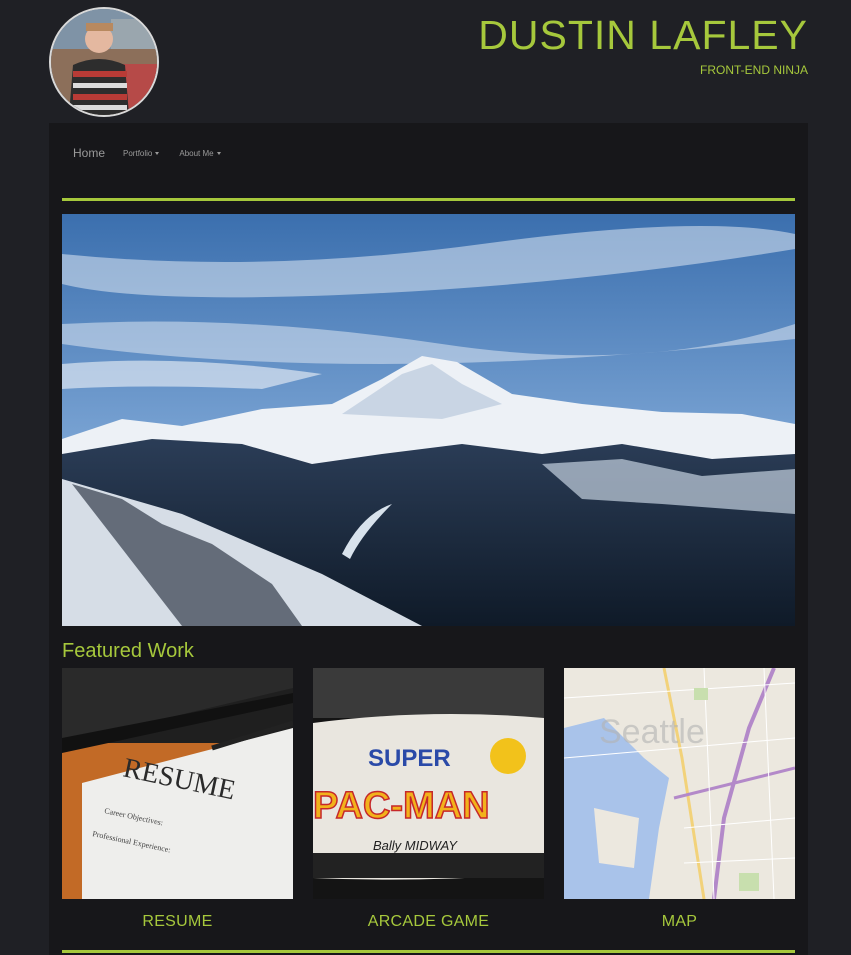 Image resolution: width=851 pixels, height=955 pixels. What do you see at coordinates (401, 806) in the screenshot?
I see `arcade-thumb-title: PAC-MAN` at bounding box center [401, 806].